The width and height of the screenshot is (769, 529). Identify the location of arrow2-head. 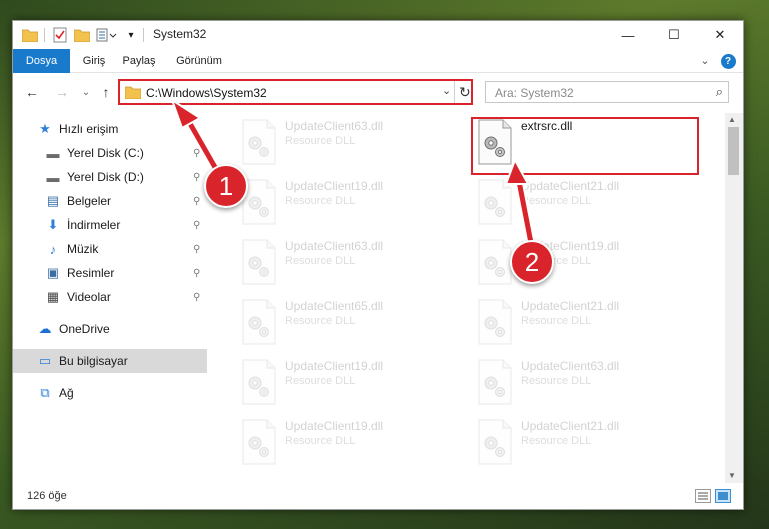
(517, 171).